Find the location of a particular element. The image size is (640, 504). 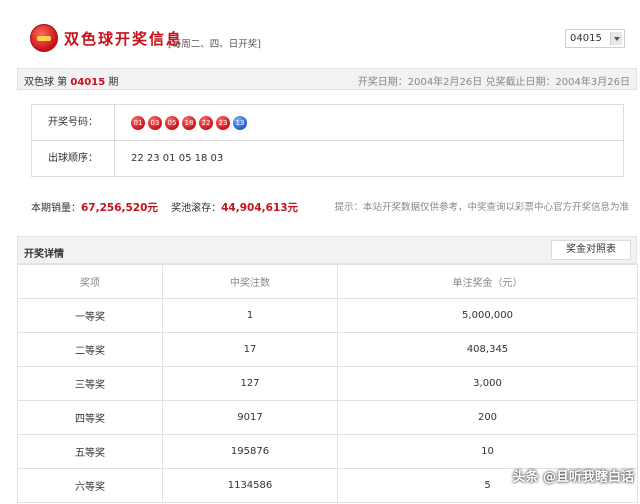

winner-count: 127 is located at coordinates (250, 383).